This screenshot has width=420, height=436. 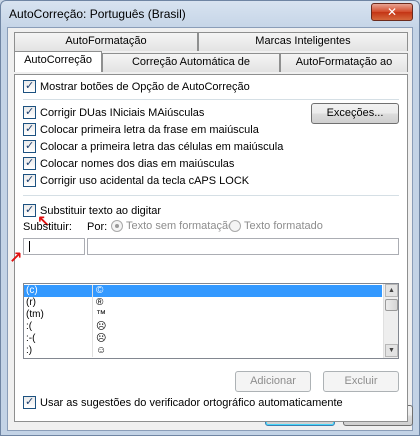 What do you see at coordinates (29, 402) in the screenshot?
I see `use-speller-checkbox` at bounding box center [29, 402].